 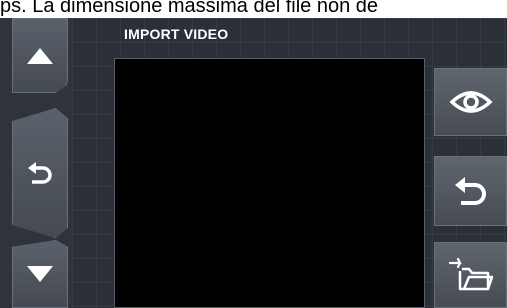 I want to click on page-title: IMPORT VIDEO, so click(x=176, y=34).